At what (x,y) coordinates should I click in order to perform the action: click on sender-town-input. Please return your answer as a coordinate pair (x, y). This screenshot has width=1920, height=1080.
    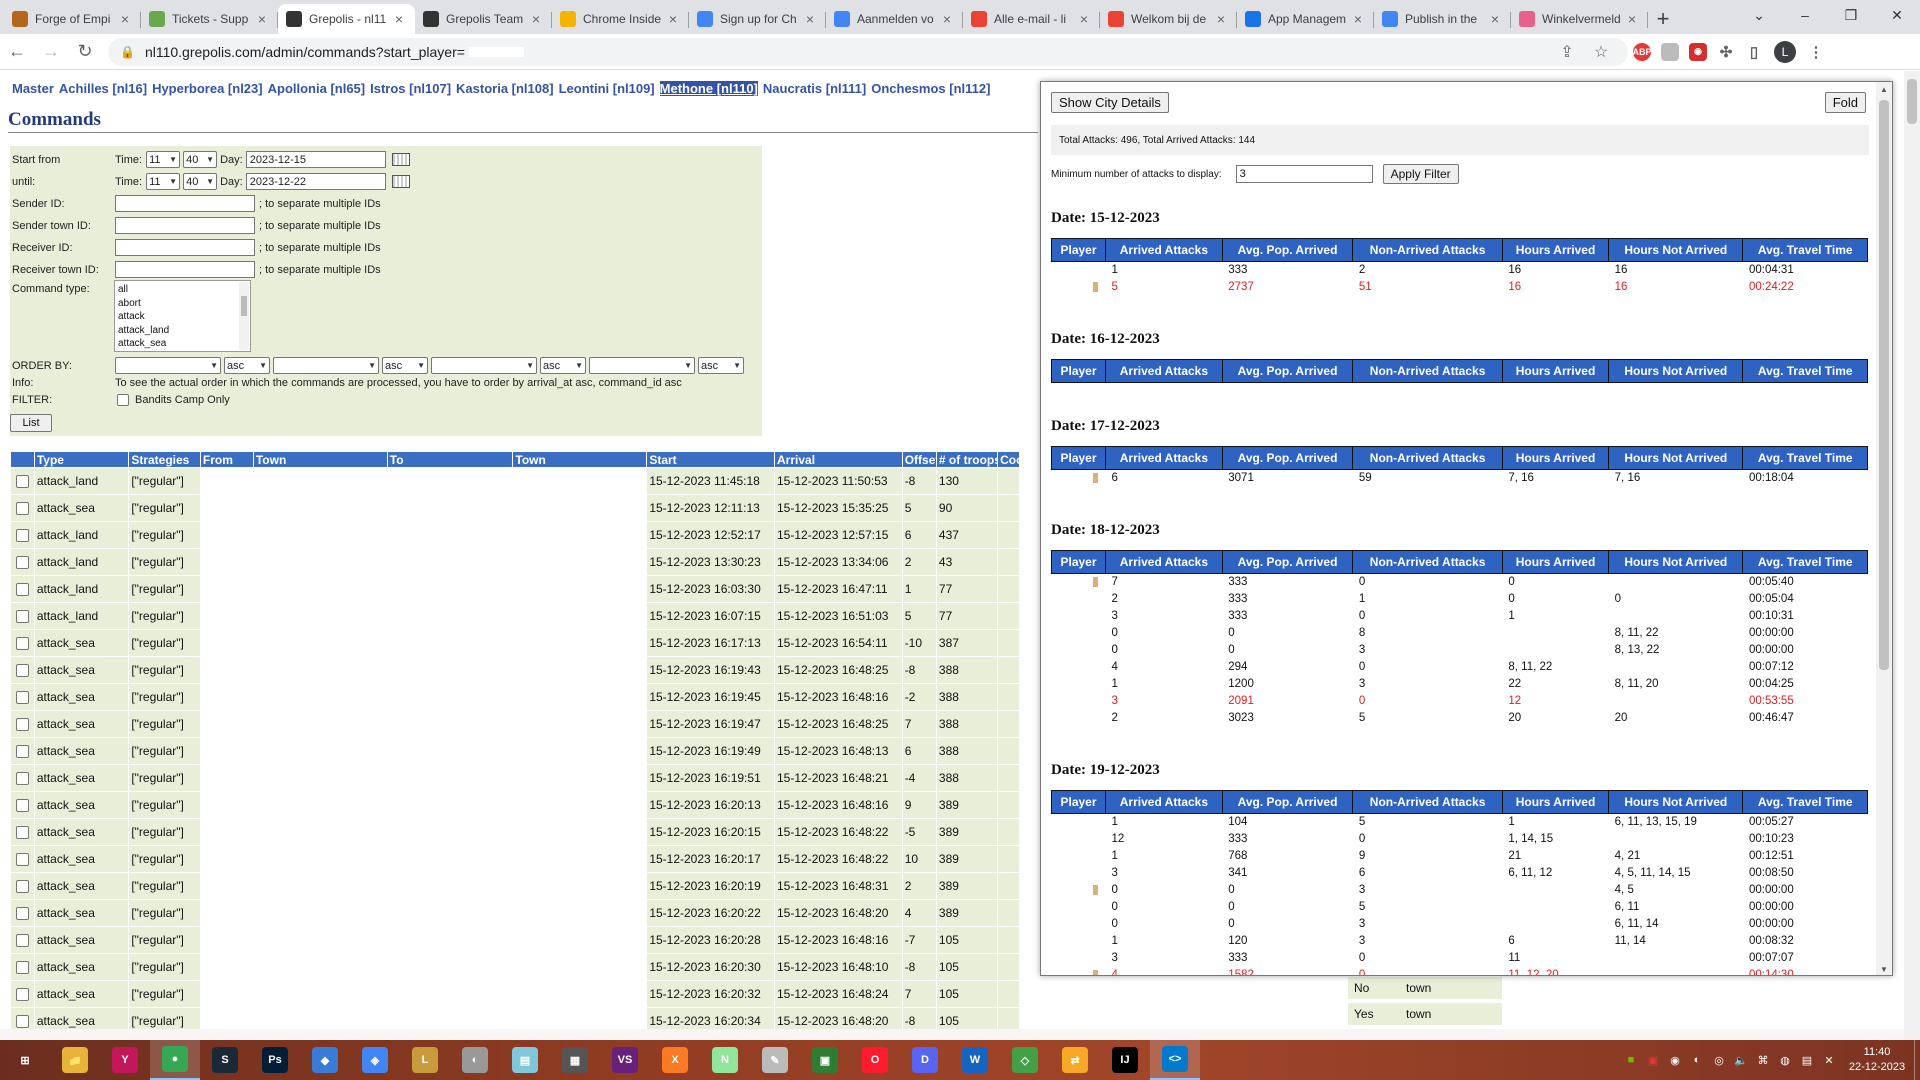
    Looking at the image, I should click on (185, 225).